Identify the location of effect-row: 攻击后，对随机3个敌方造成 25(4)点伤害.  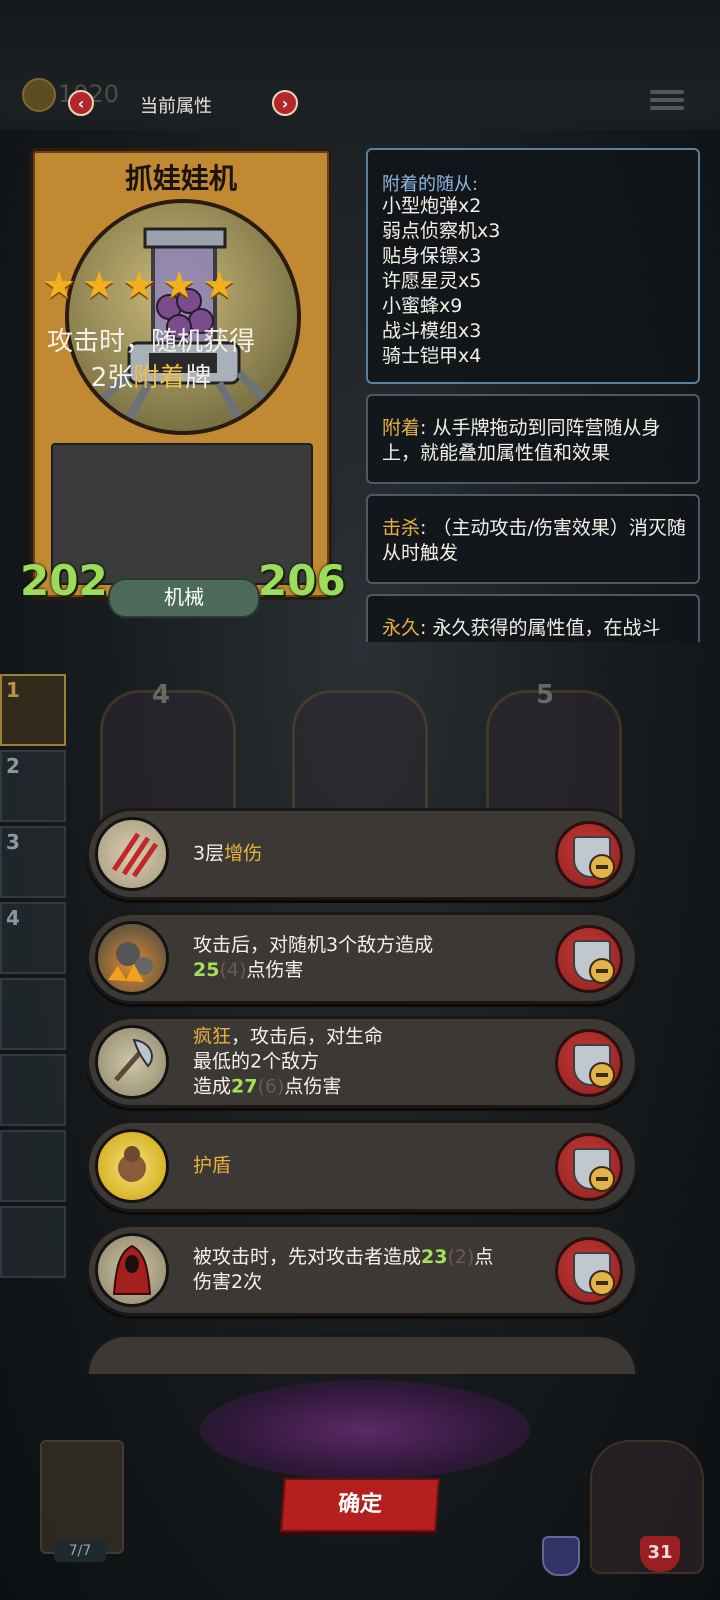
(362, 958).